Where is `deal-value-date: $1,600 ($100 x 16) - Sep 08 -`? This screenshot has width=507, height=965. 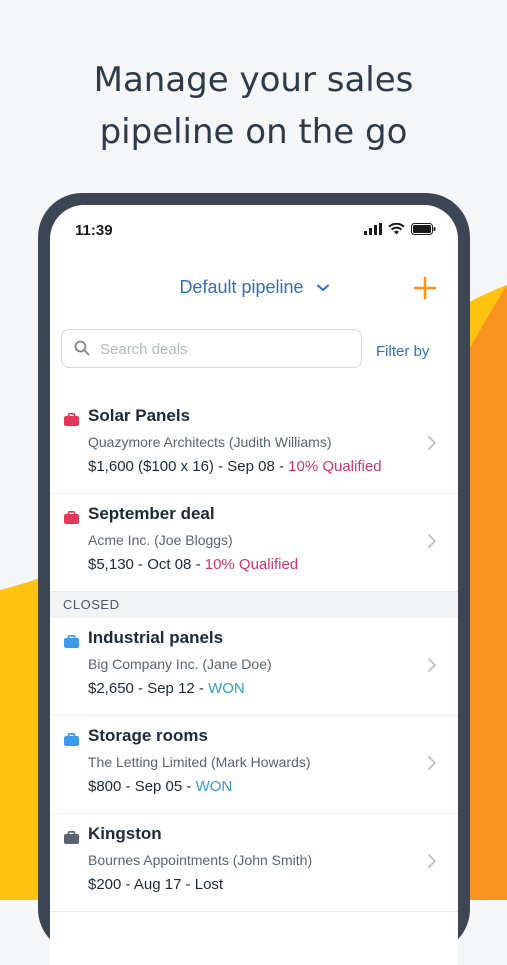 deal-value-date: $1,600 ($100 x 16) - Sep 08 - is located at coordinates (188, 466).